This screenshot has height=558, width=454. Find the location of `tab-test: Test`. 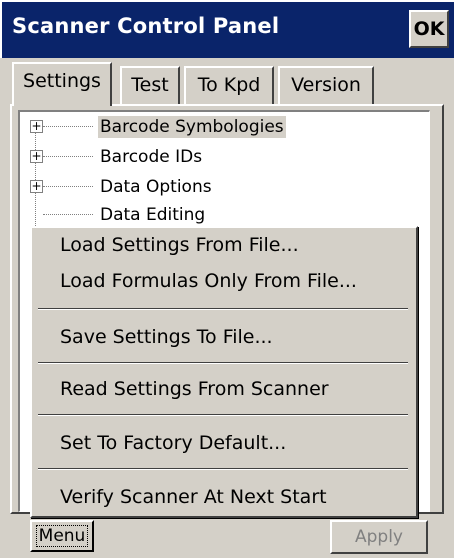

tab-test: Test is located at coordinates (150, 85).